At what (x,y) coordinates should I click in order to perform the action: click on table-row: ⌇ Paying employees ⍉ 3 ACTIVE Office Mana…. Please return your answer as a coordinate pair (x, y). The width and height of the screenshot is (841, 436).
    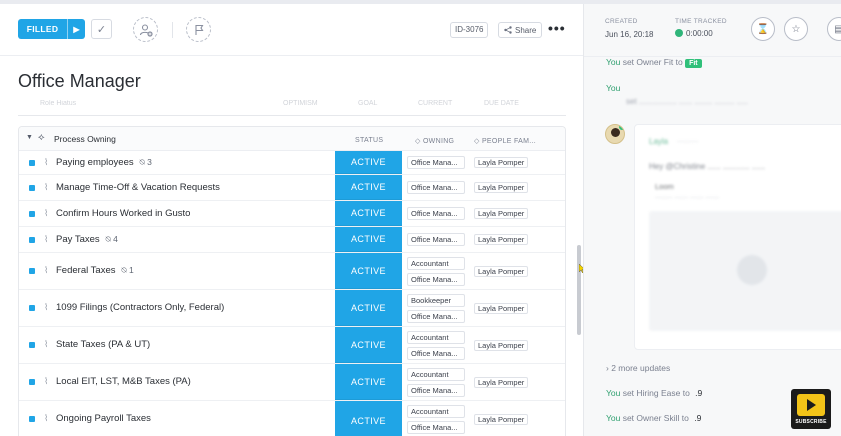
    Looking at the image, I should click on (292, 163).